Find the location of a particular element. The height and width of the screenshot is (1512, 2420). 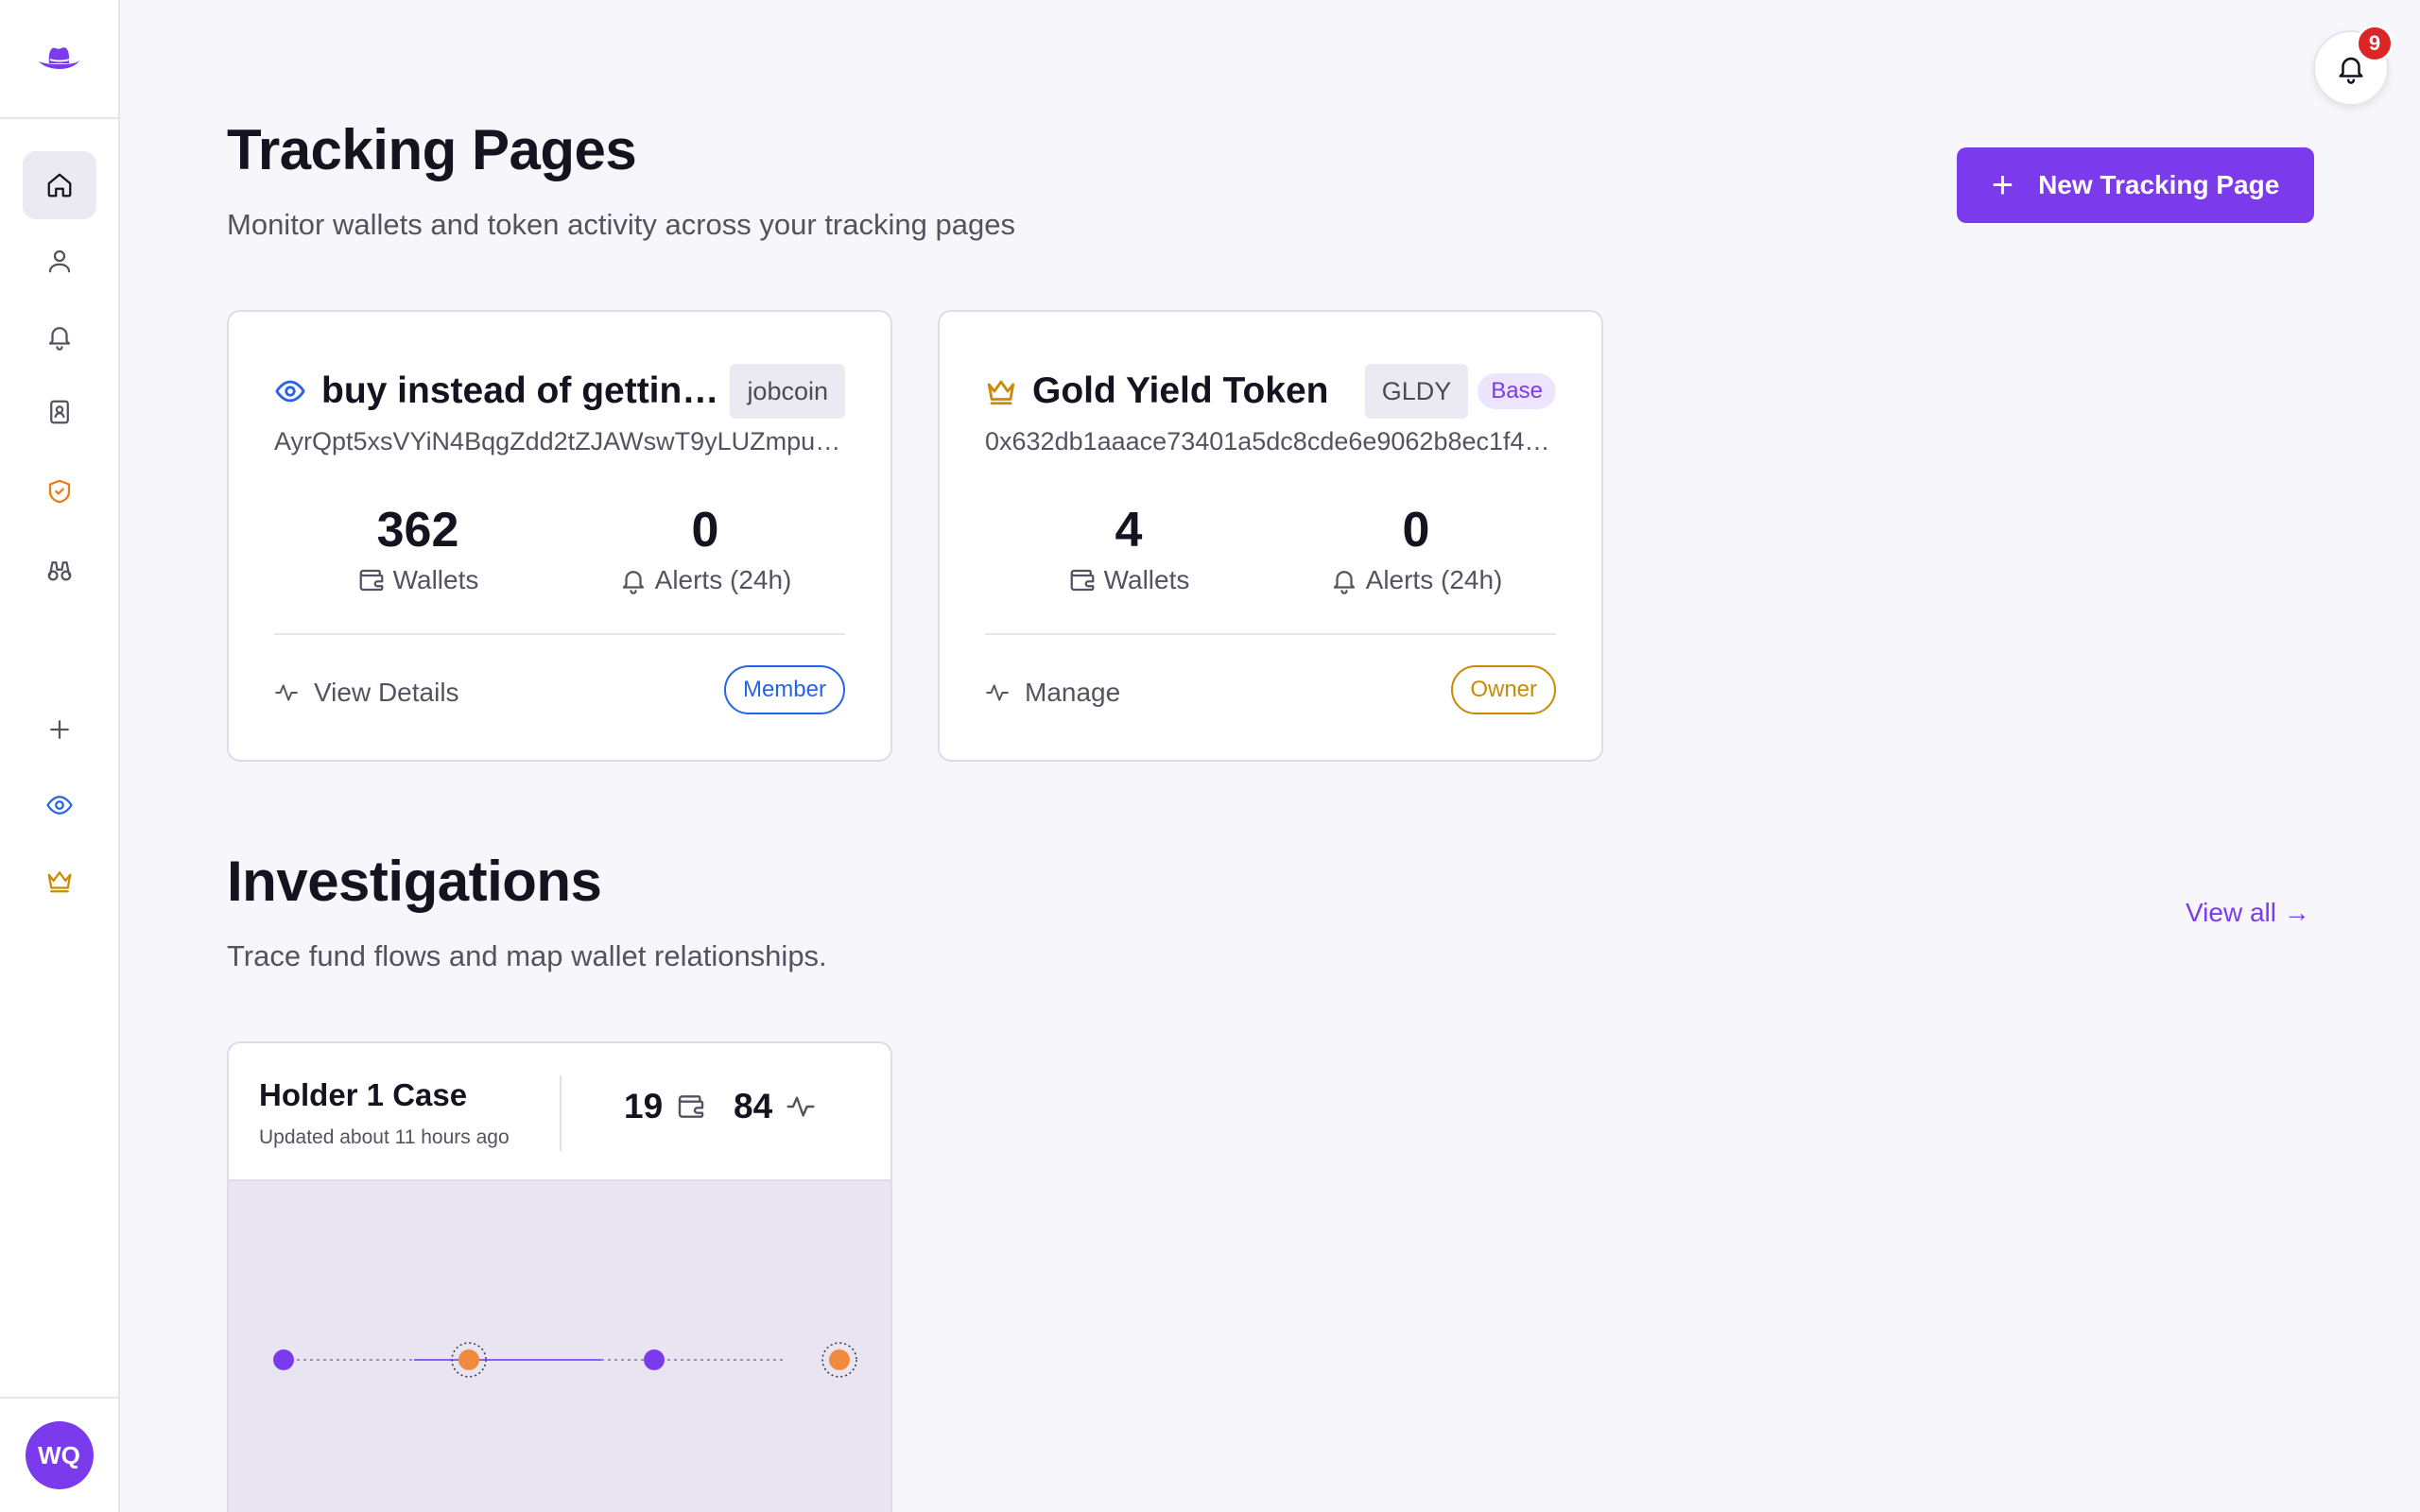

avatar: WQ is located at coordinates (59, 1455).